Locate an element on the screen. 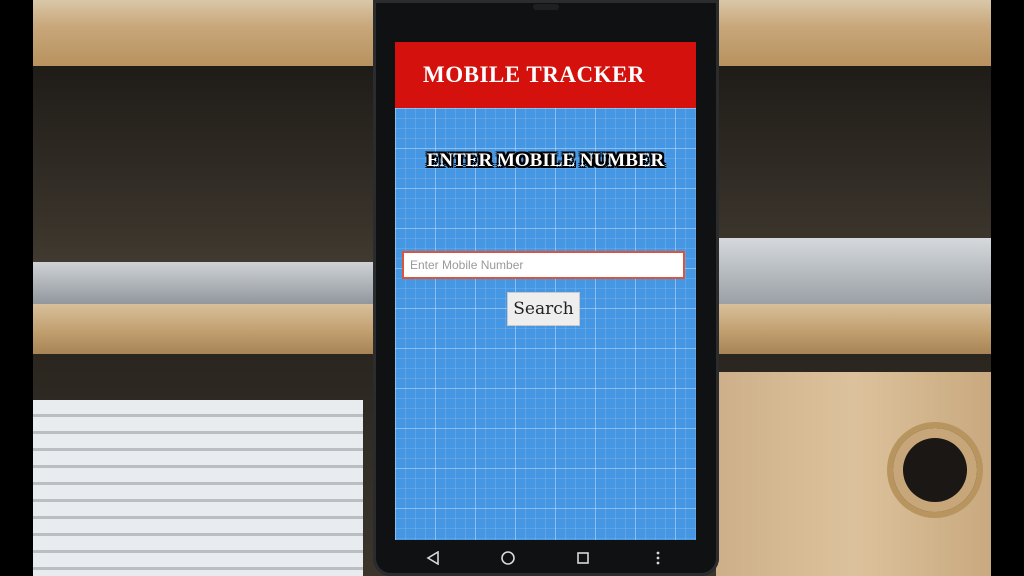  mobile-number-input is located at coordinates (543, 265).